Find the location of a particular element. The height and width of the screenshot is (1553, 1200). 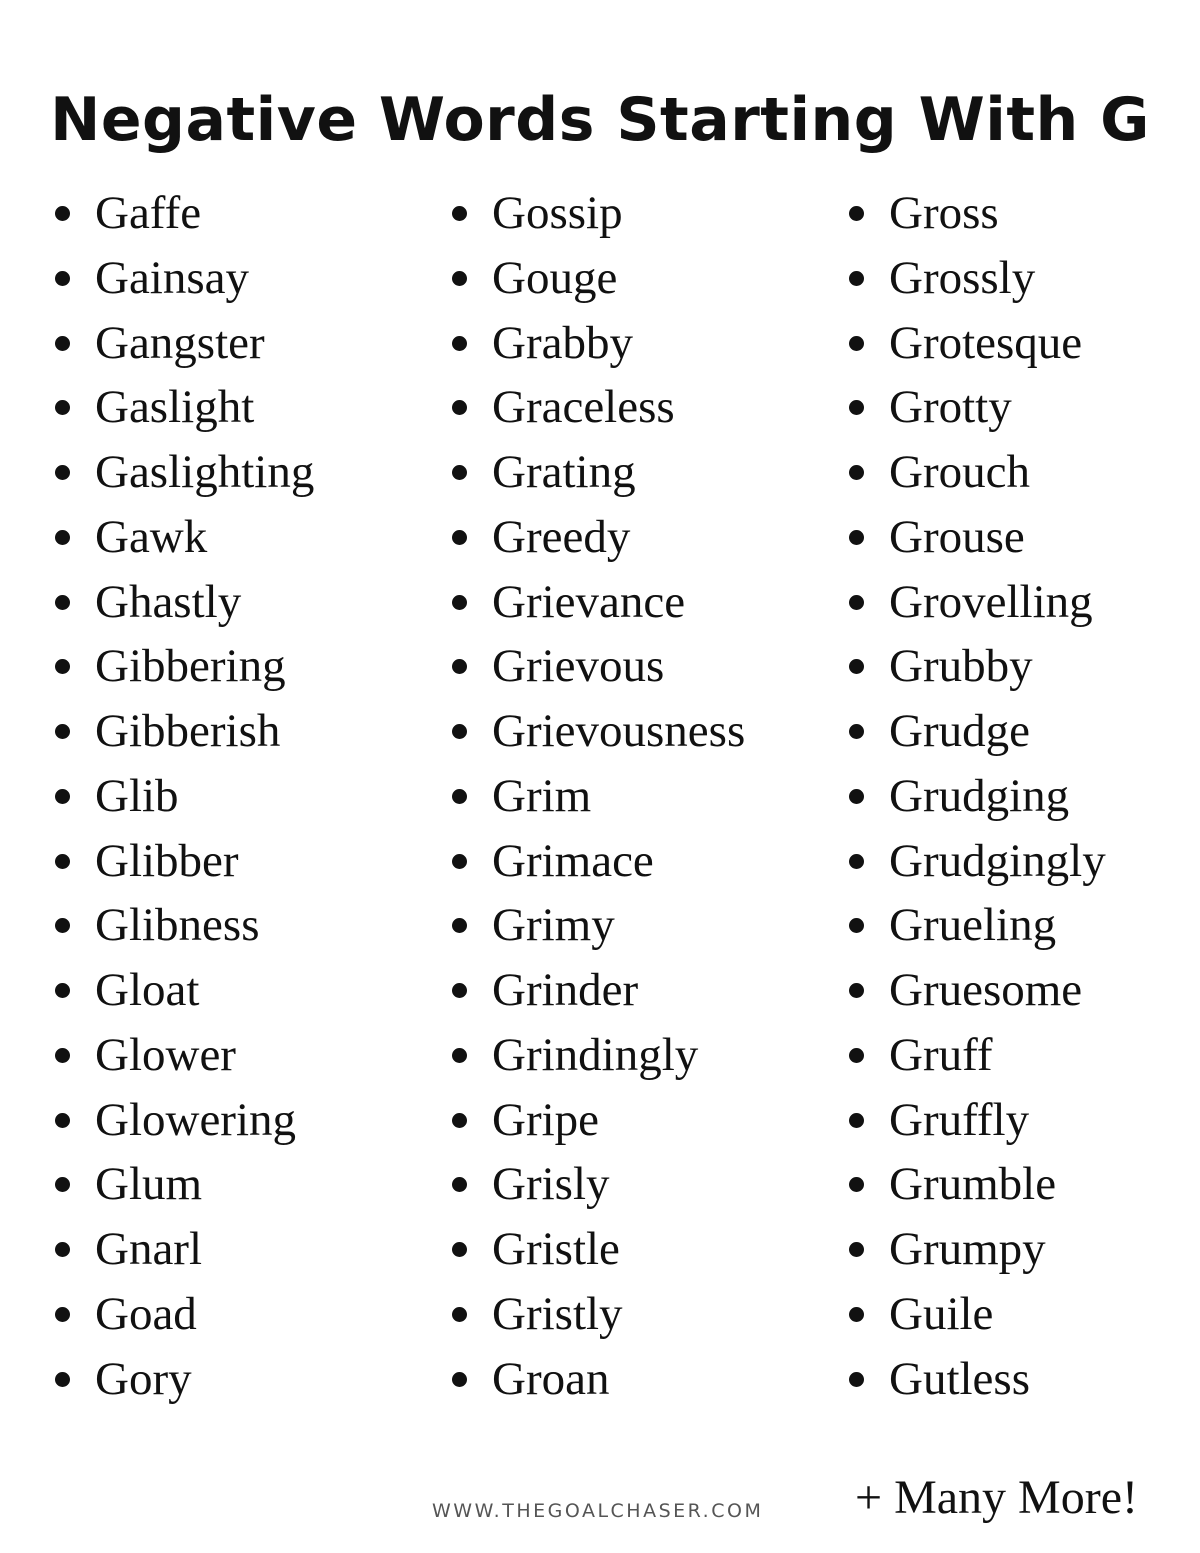

word-text: Gouge is located at coordinates (555, 277).